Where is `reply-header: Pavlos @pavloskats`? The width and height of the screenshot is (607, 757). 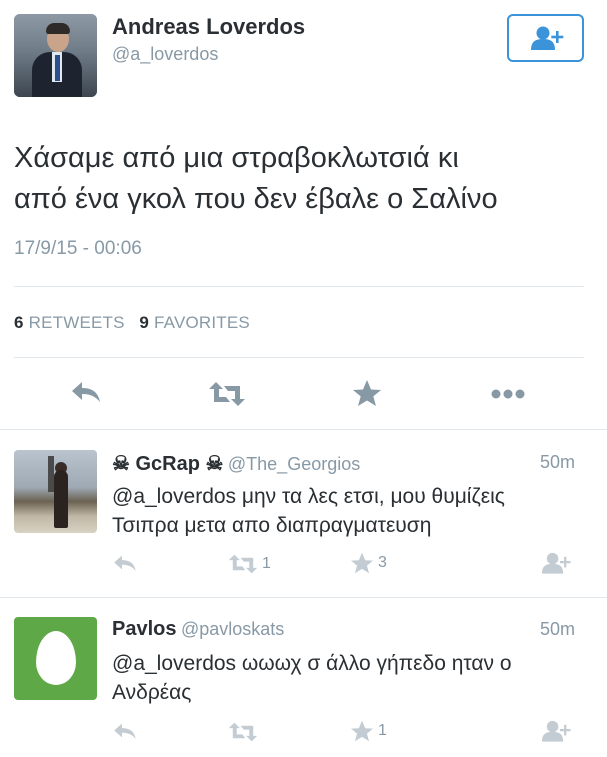
reply-header: Pavlos @pavloskats is located at coordinates (198, 629).